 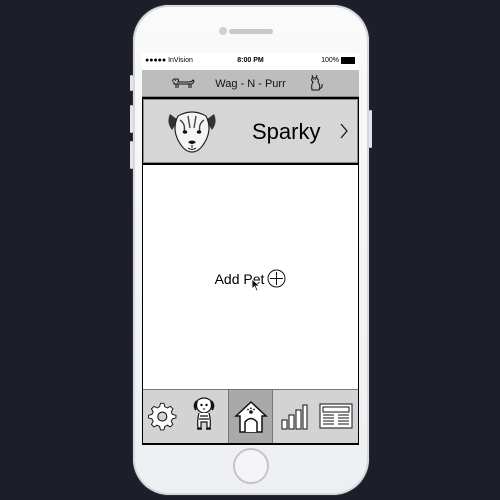 What do you see at coordinates (330, 60) in the screenshot?
I see `battery-percent: 100%` at bounding box center [330, 60].